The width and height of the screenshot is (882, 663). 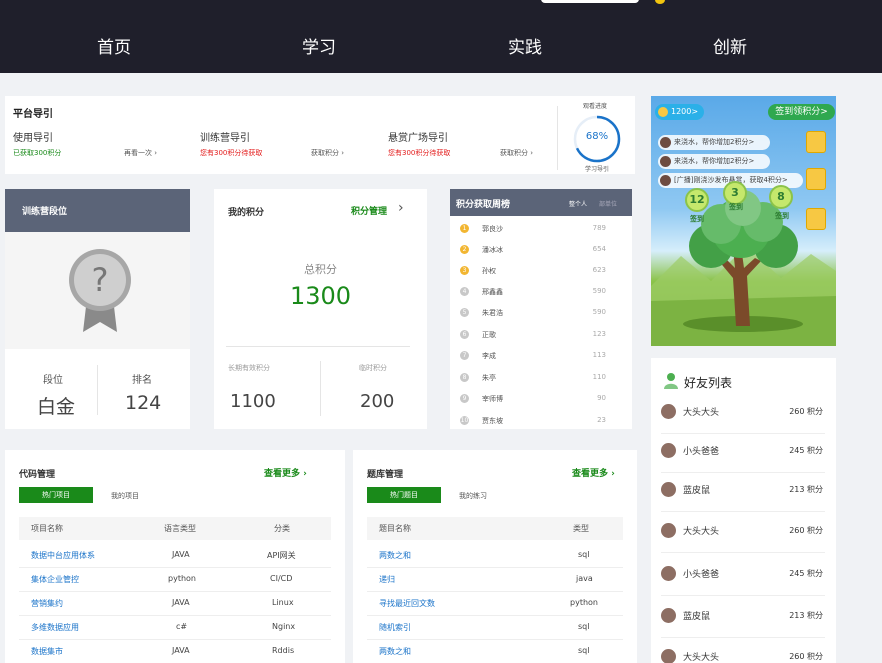 What do you see at coordinates (489, 335) in the screenshot?
I see `user-name: 正歌` at bounding box center [489, 335].